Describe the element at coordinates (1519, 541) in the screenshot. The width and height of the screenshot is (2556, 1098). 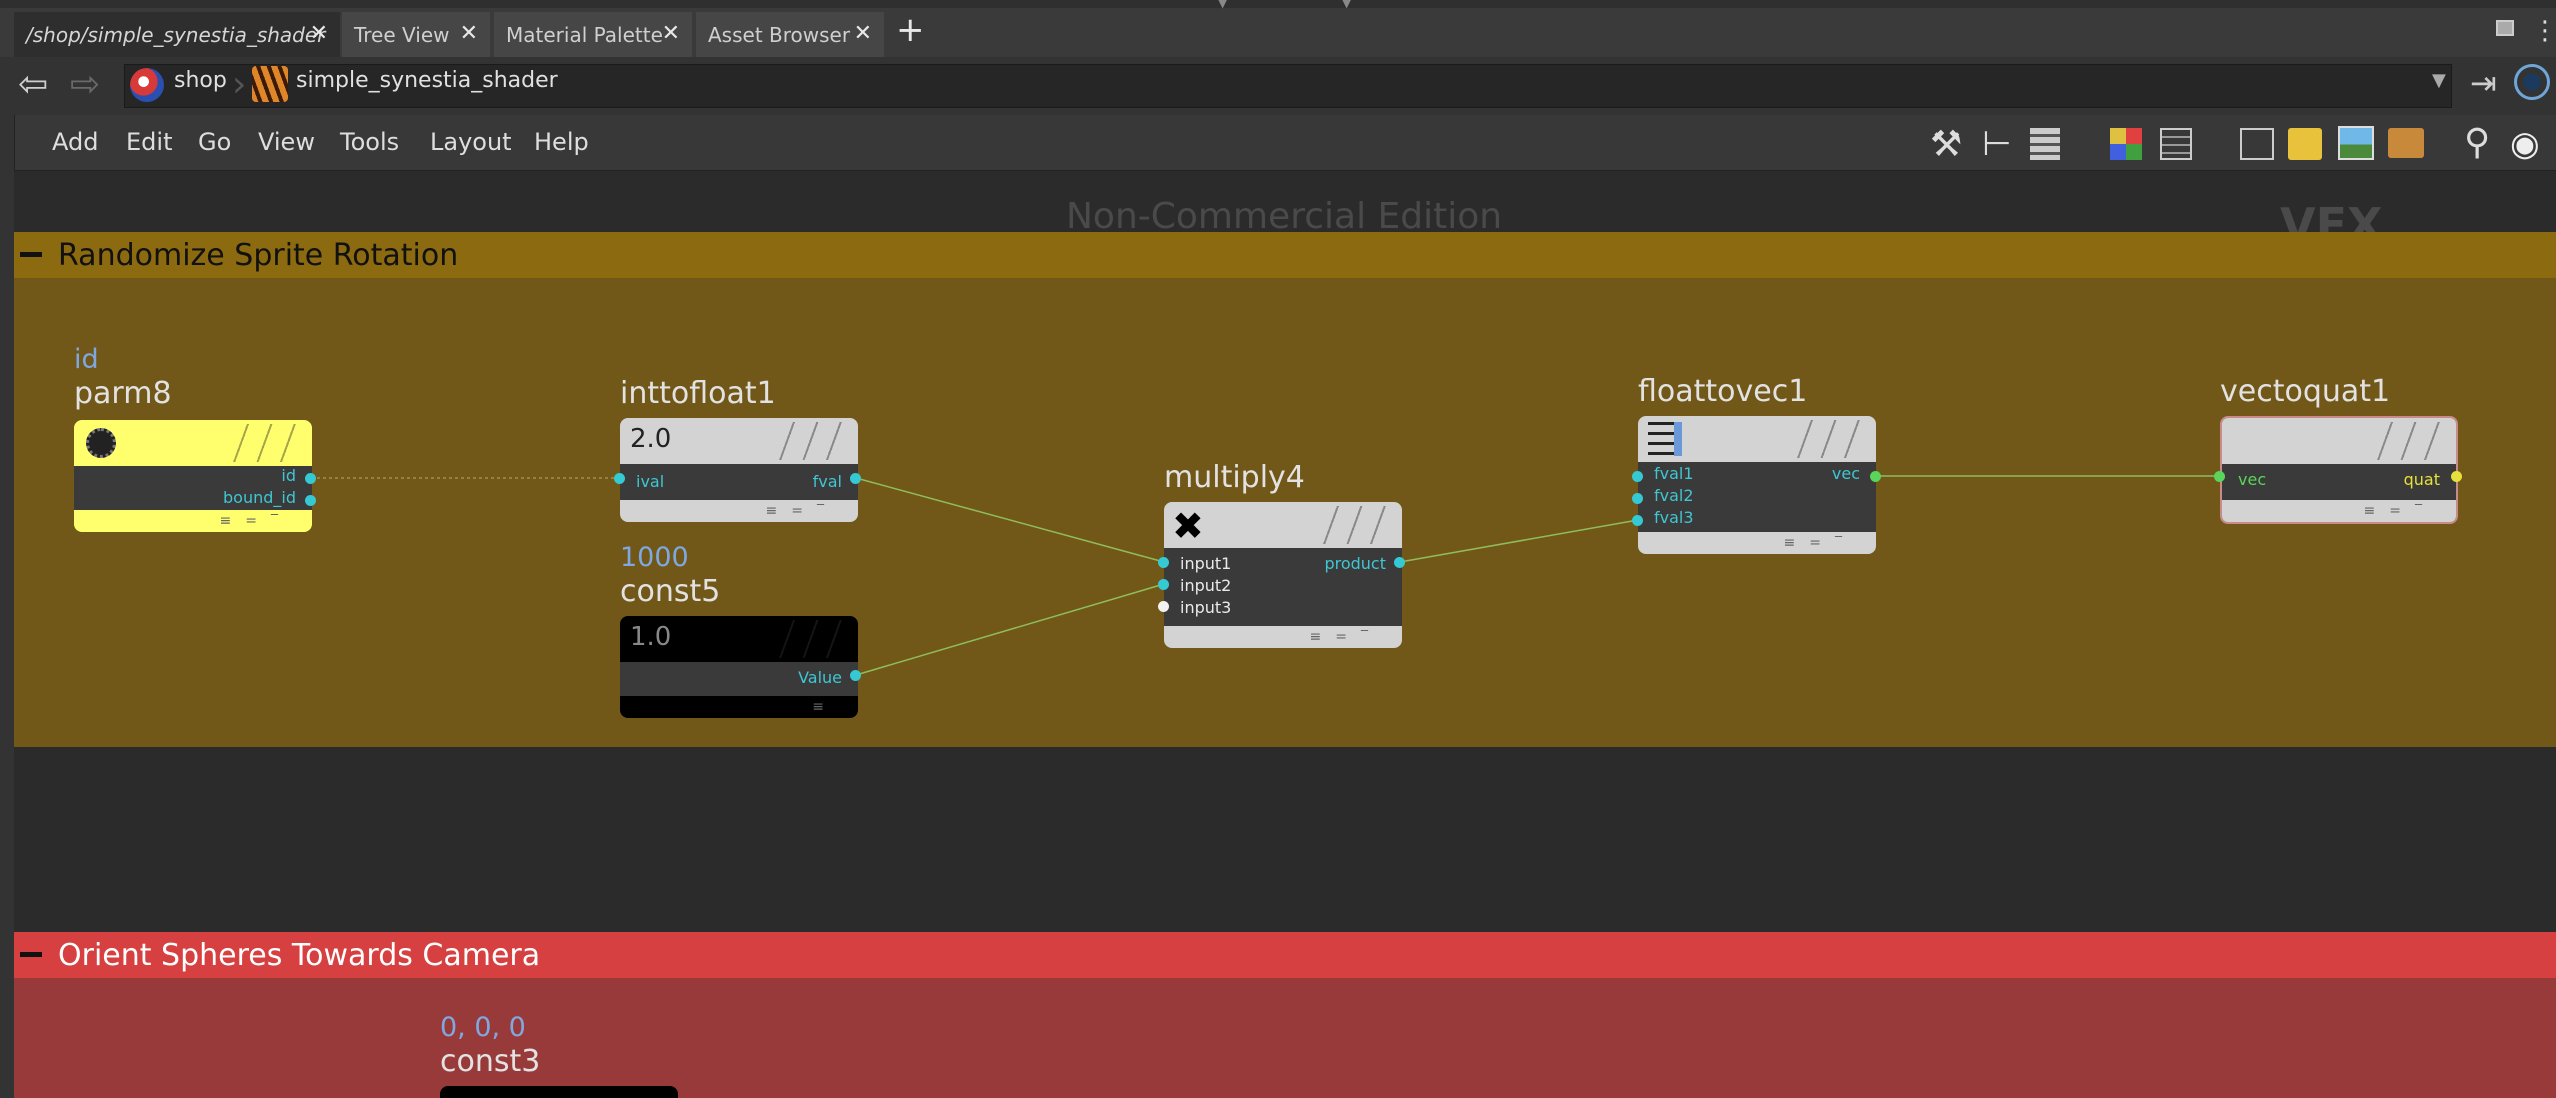
I see `wire-multiply4-floattovec1` at that location.